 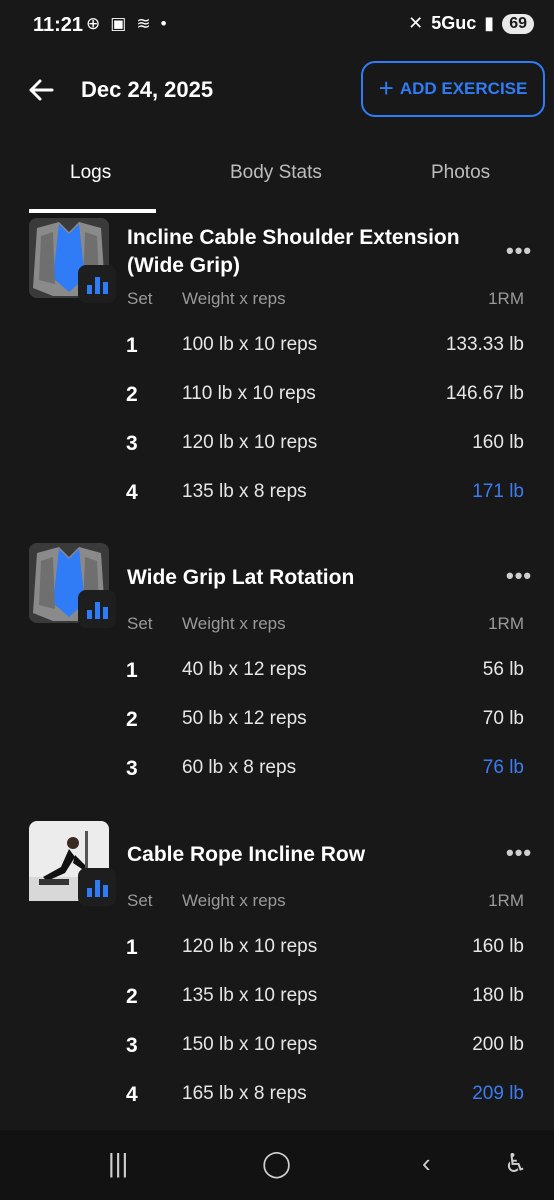 What do you see at coordinates (498, 1093) in the screenshot?
I see `one-rm-best: 209 lb` at bounding box center [498, 1093].